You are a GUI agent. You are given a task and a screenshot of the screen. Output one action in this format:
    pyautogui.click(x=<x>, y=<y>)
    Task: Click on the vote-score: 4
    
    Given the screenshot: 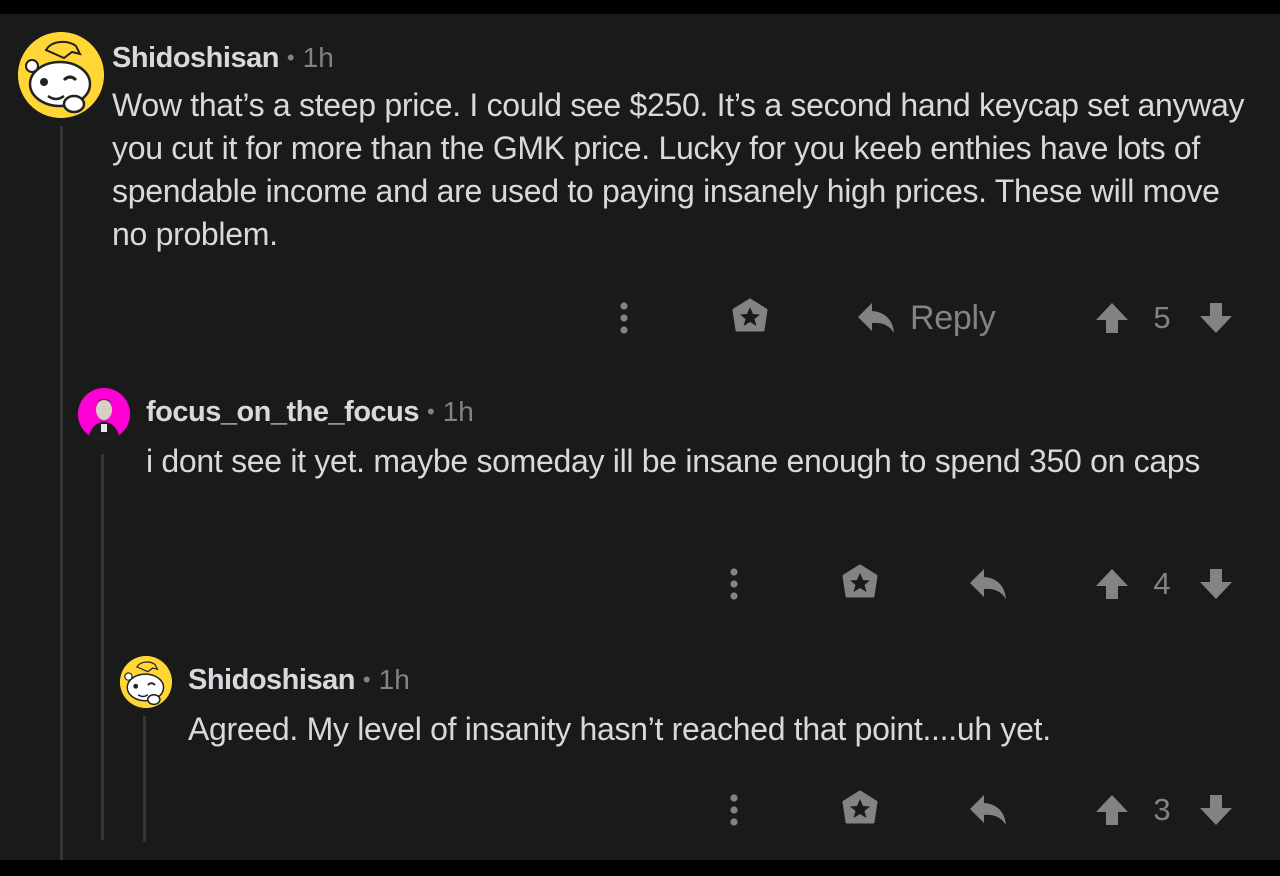 What is the action you would take?
    pyautogui.click(x=1162, y=584)
    